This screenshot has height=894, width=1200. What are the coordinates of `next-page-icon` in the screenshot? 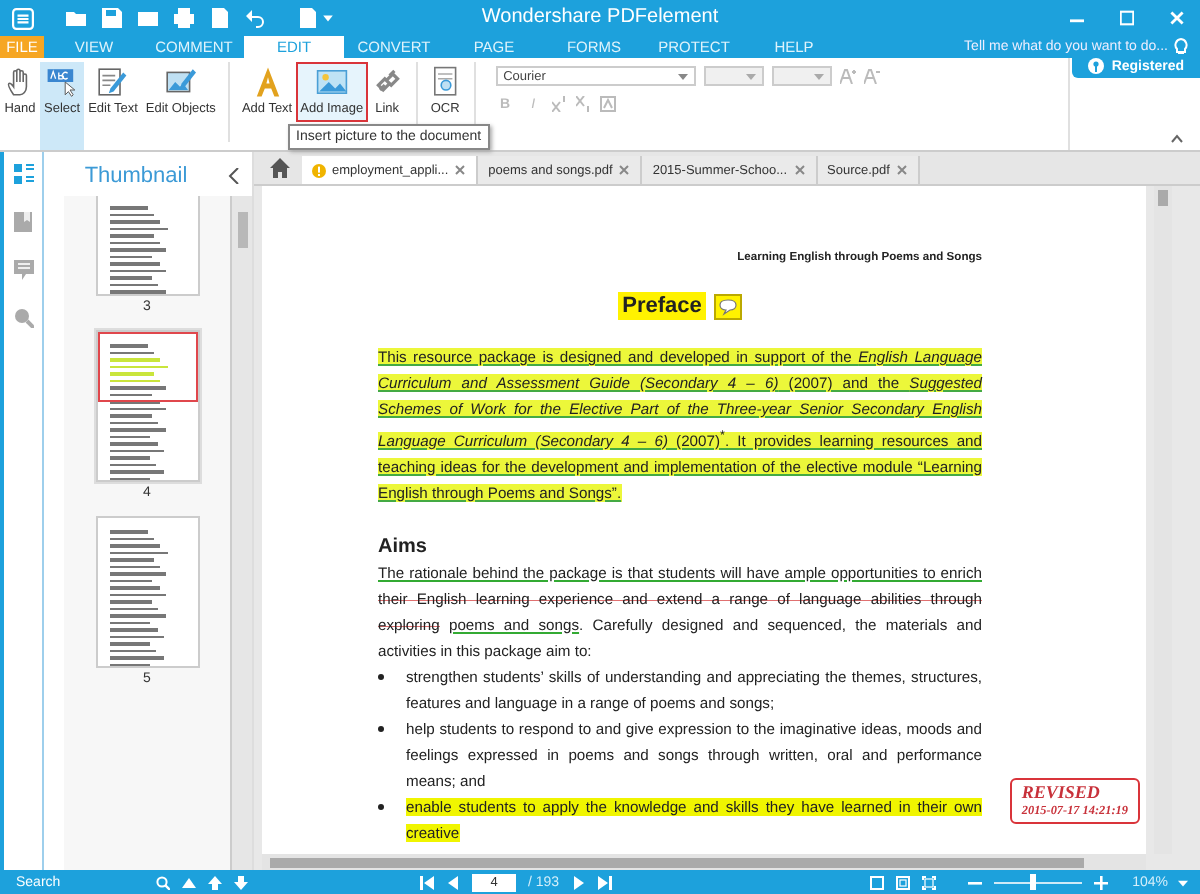 It's located at (578, 882).